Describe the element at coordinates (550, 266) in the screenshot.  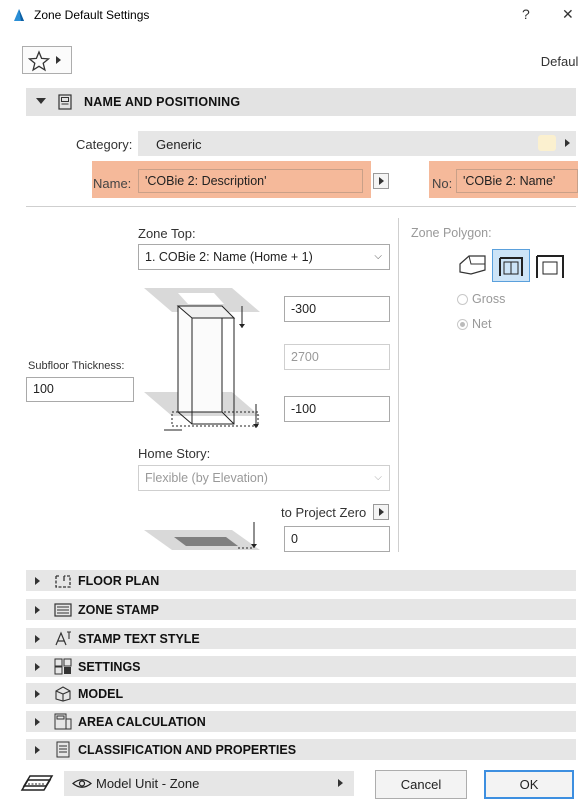
I see `gross-polygon-icon` at that location.